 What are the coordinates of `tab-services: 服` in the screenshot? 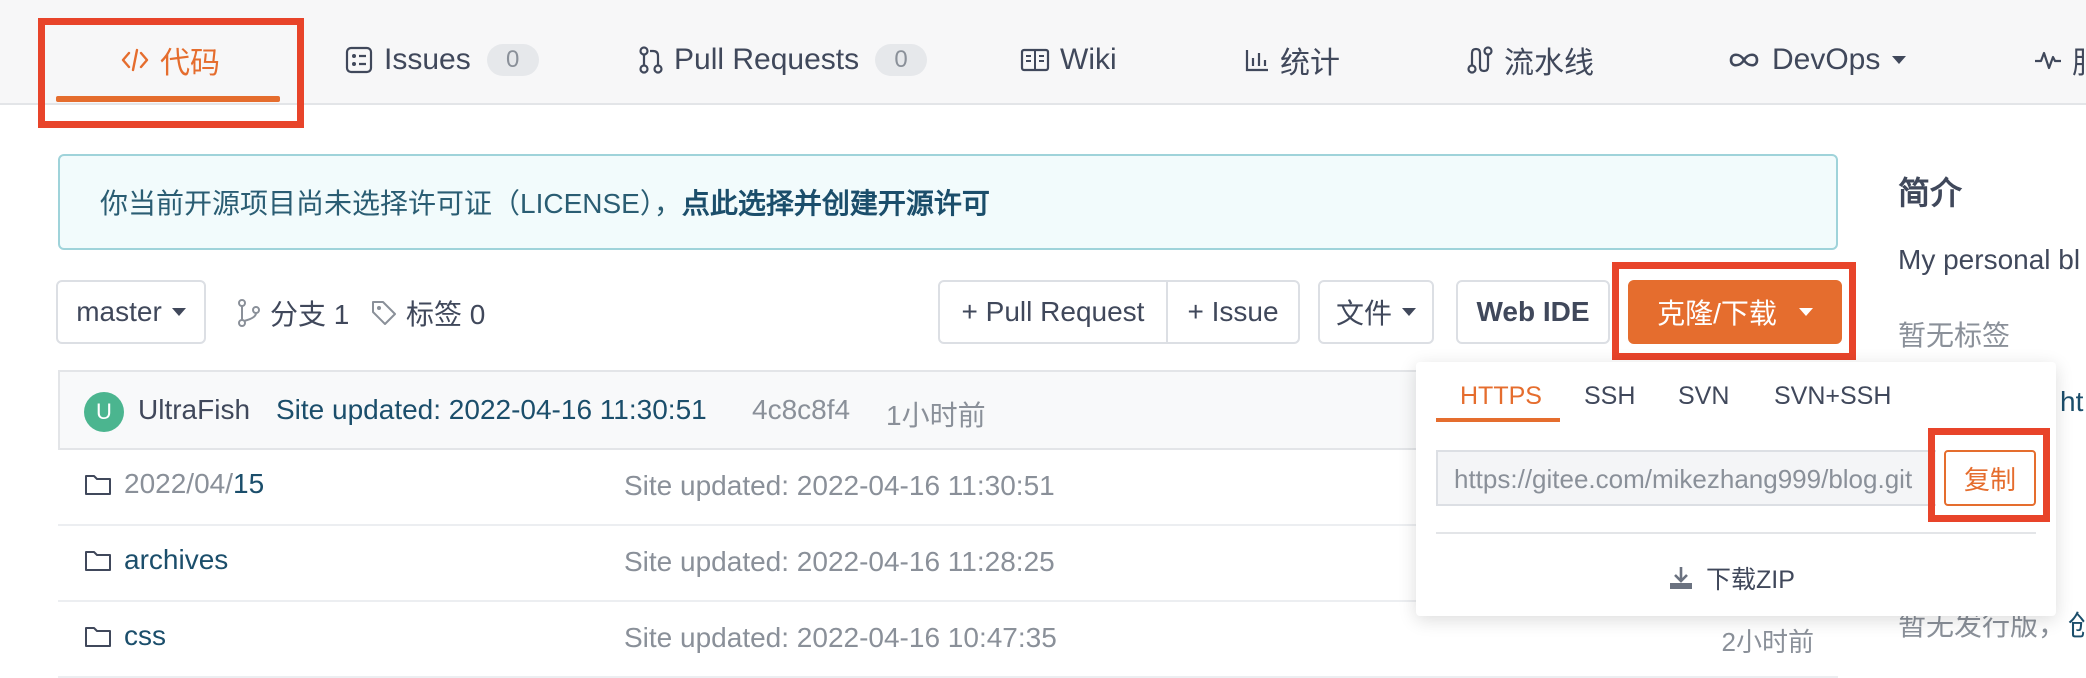 It's located at (2060, 60).